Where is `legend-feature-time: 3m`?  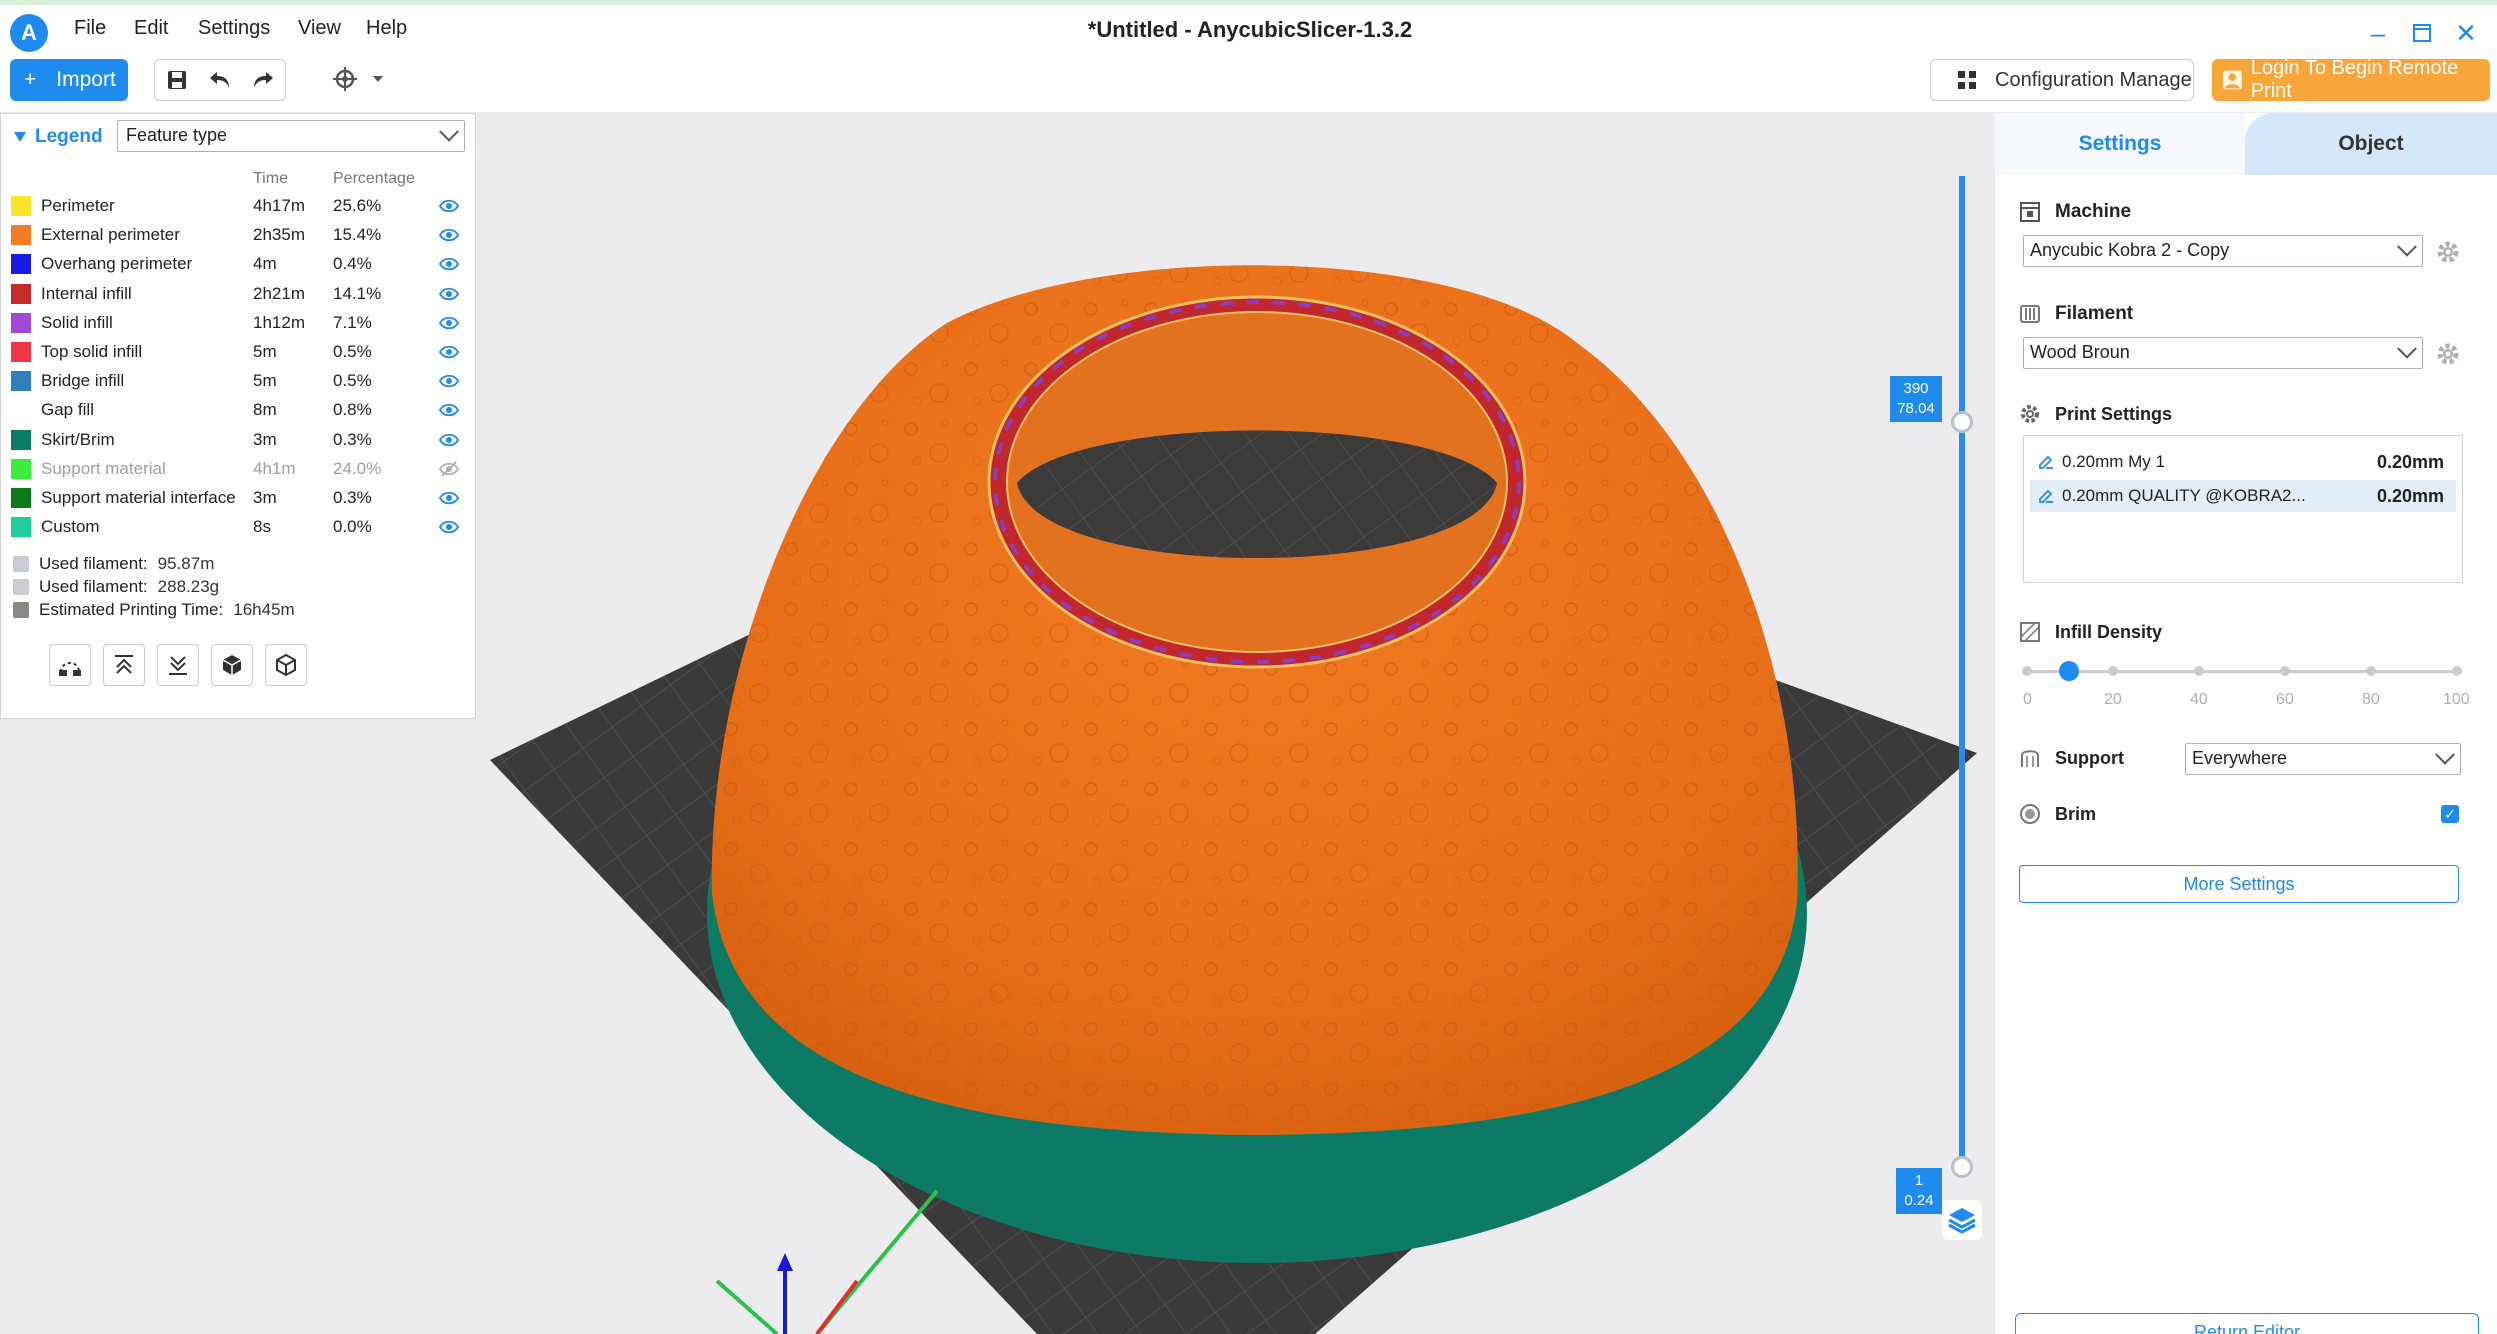
legend-feature-time: 3m is located at coordinates (265, 439).